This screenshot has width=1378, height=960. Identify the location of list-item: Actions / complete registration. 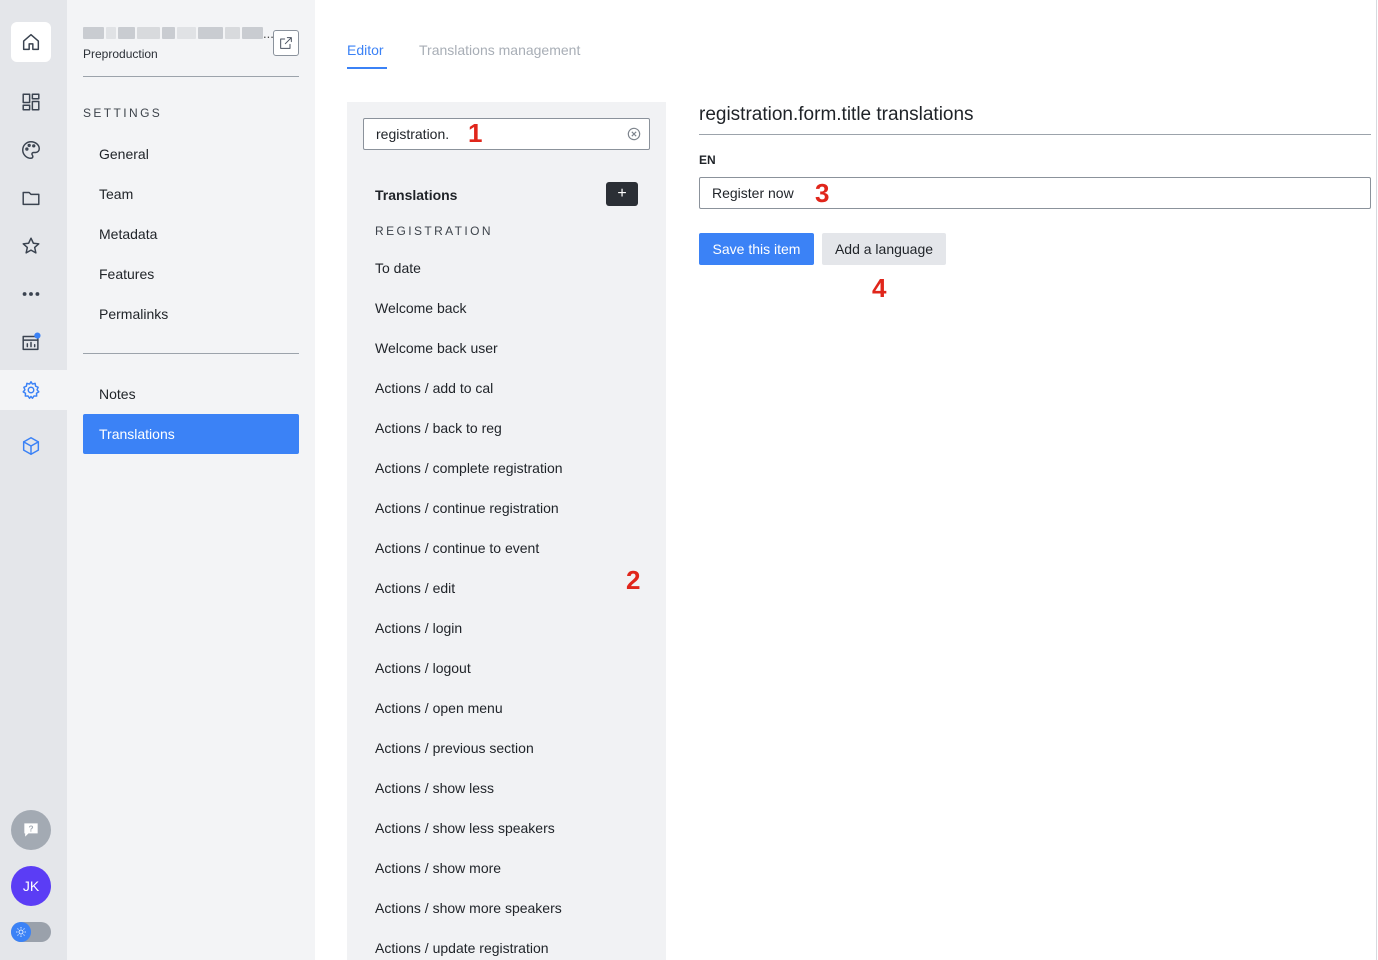
(469, 468).